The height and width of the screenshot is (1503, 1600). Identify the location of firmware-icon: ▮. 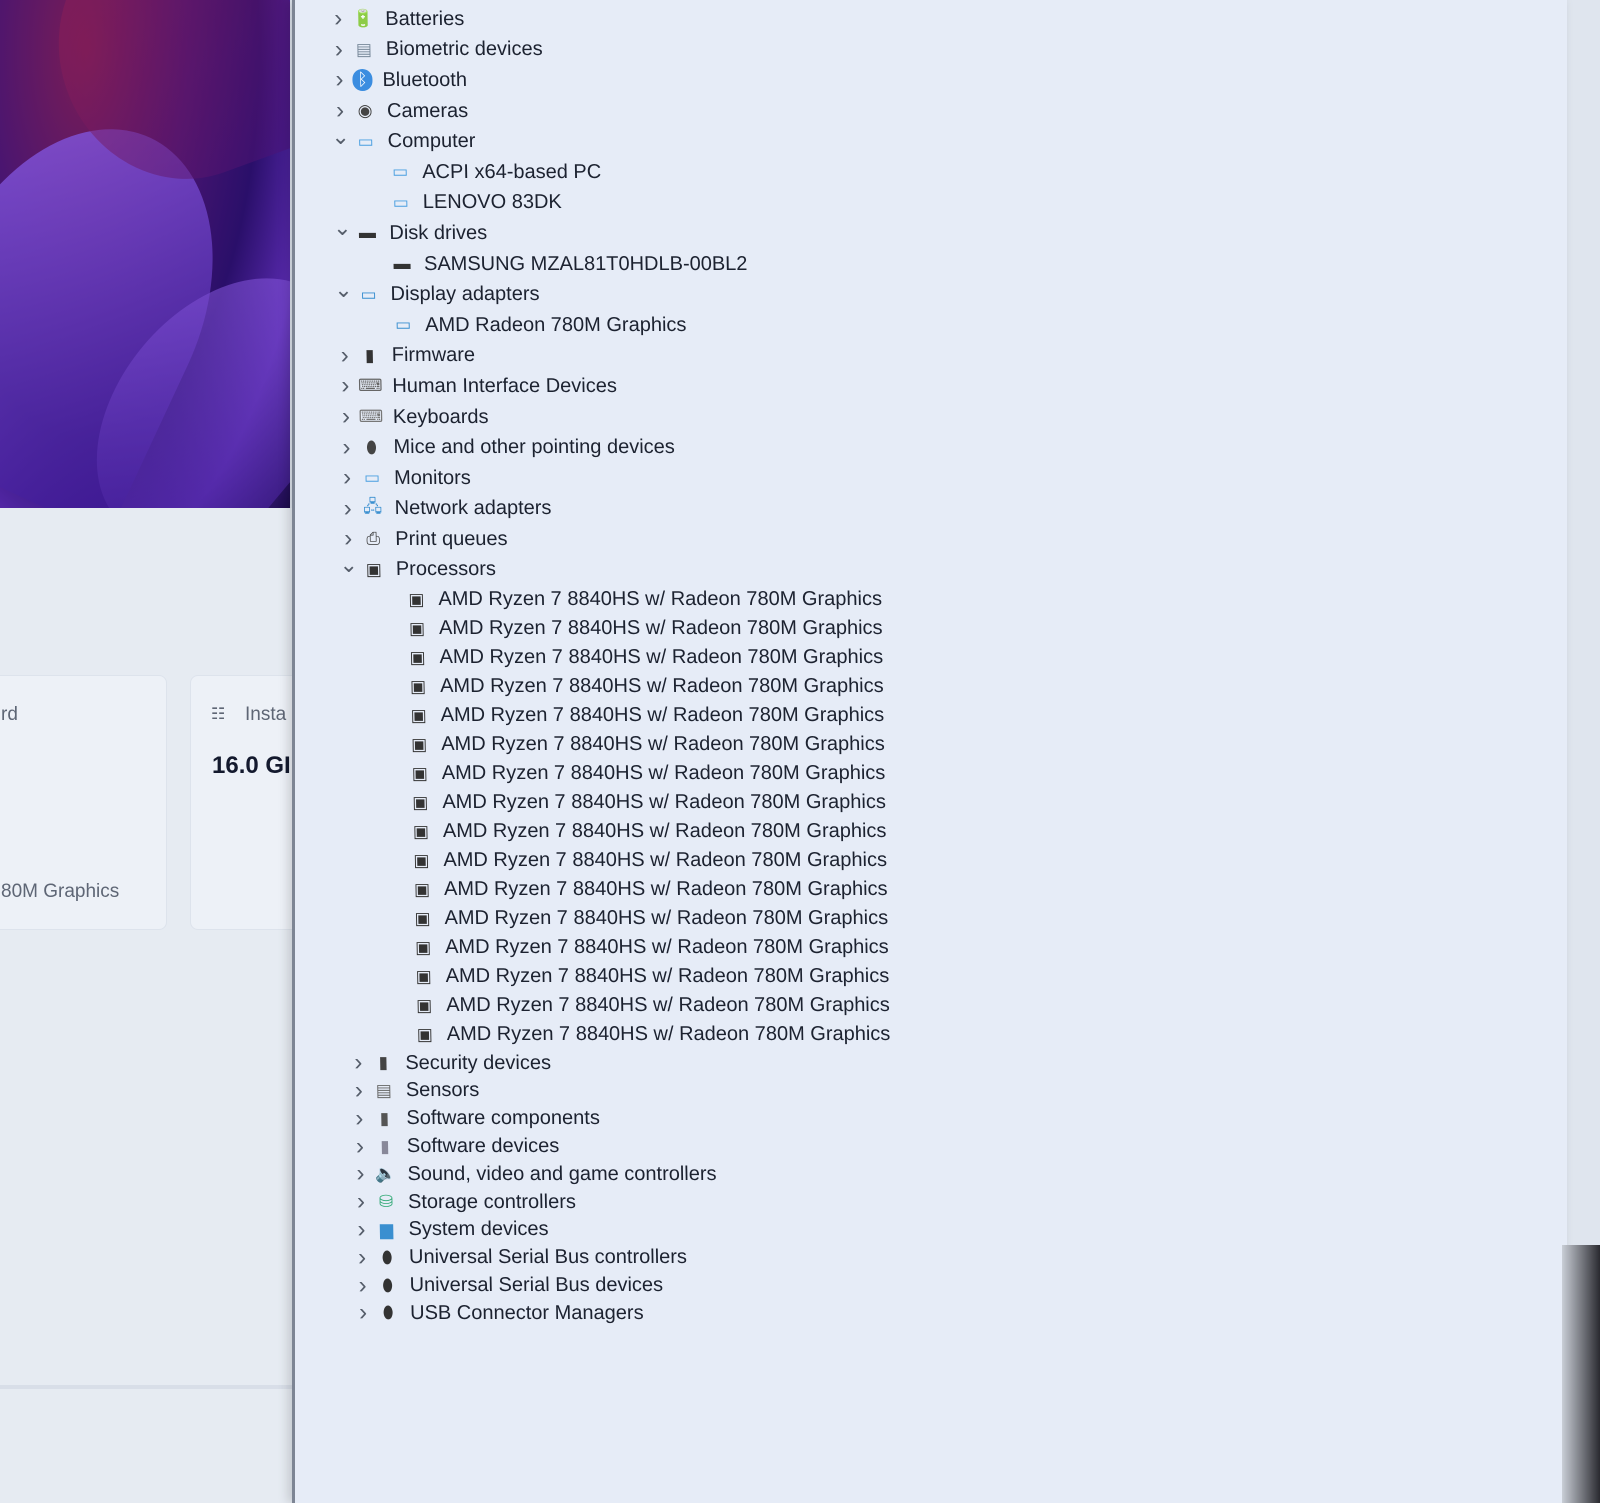
(369, 355).